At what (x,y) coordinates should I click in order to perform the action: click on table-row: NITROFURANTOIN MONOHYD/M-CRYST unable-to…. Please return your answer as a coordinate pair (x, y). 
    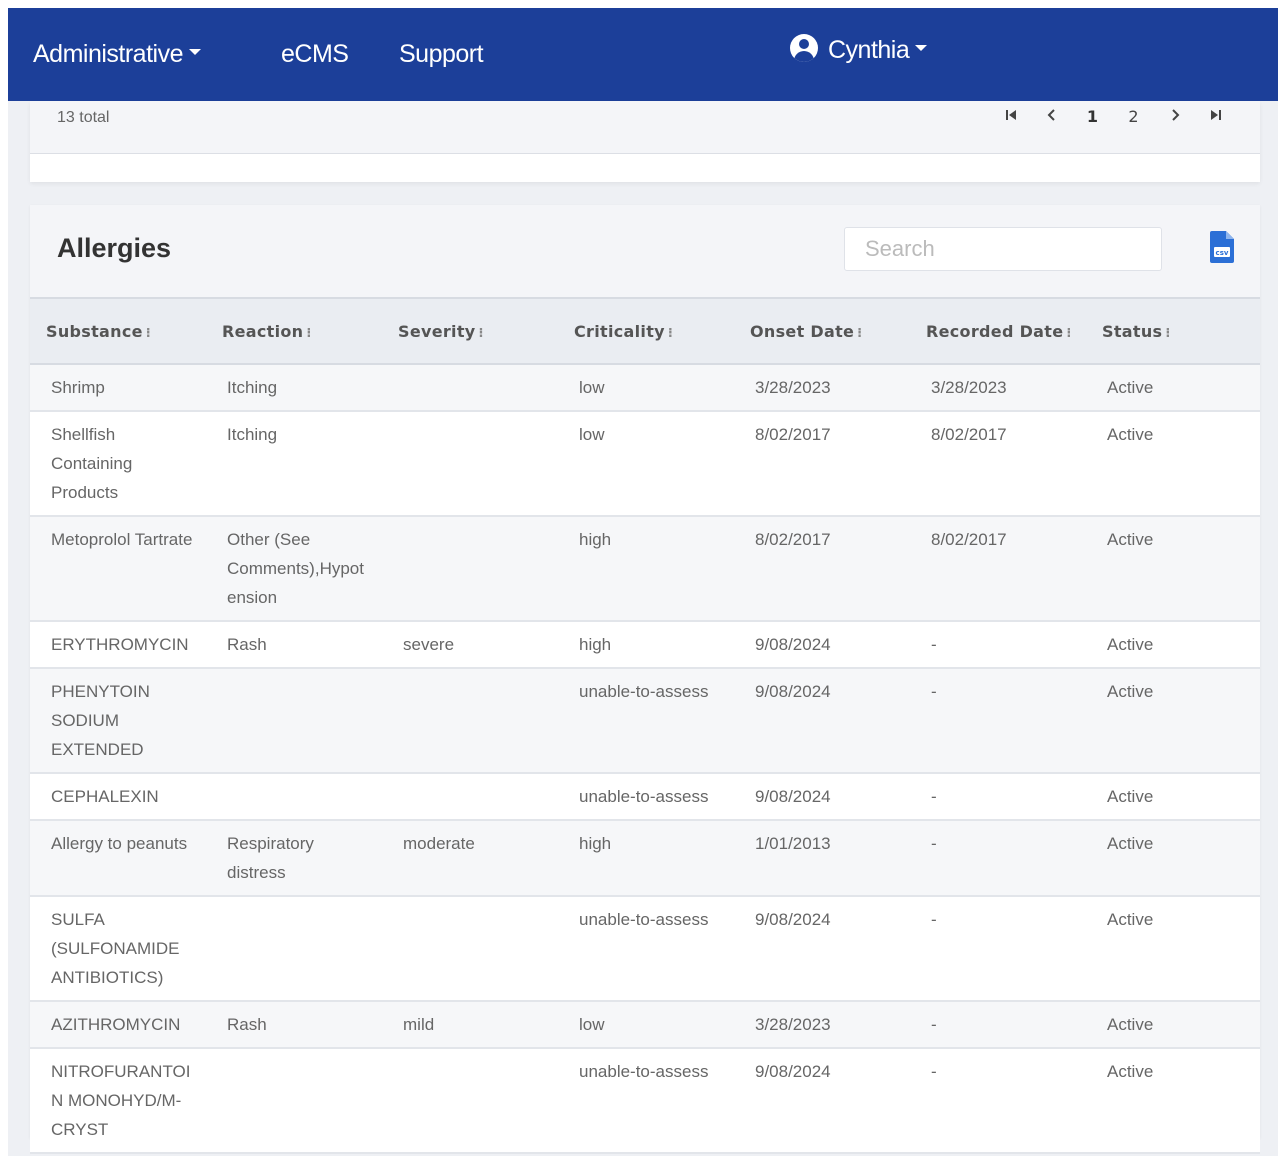
    Looking at the image, I should click on (645, 1101).